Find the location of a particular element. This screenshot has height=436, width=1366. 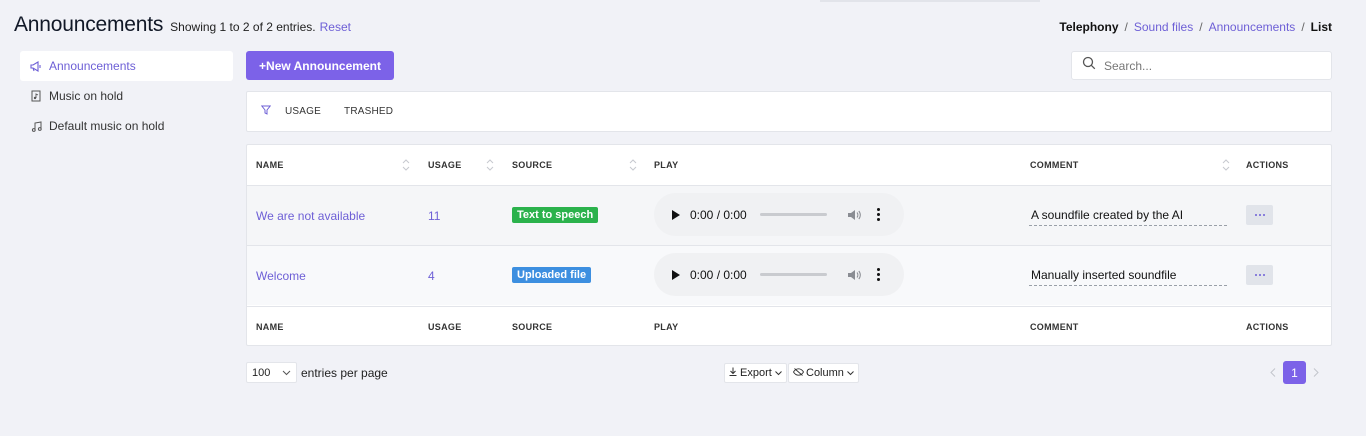

table-footer: NAME USAGE SOURCE PLAY COMMENT ACTIONS is located at coordinates (789, 326).